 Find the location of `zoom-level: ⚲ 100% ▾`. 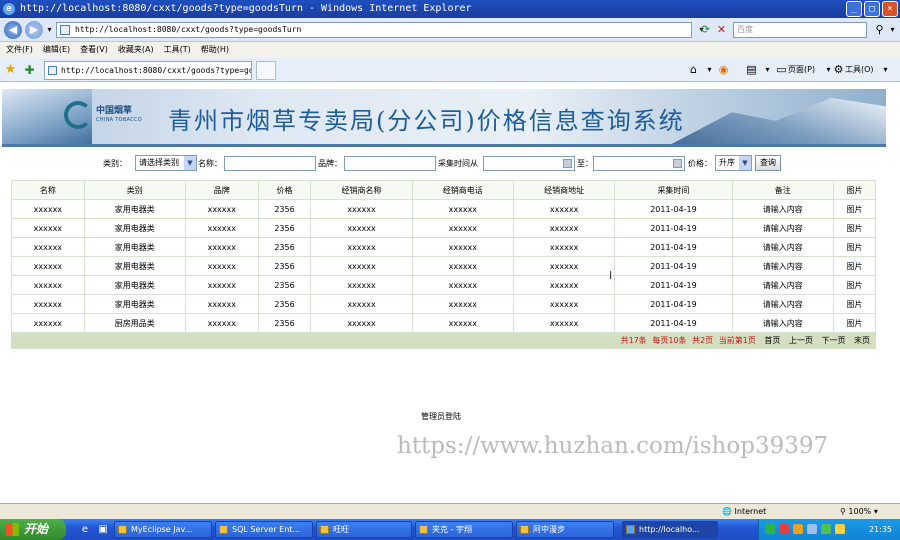

zoom-level: ⚲ 100% ▾ is located at coordinates (859, 511).